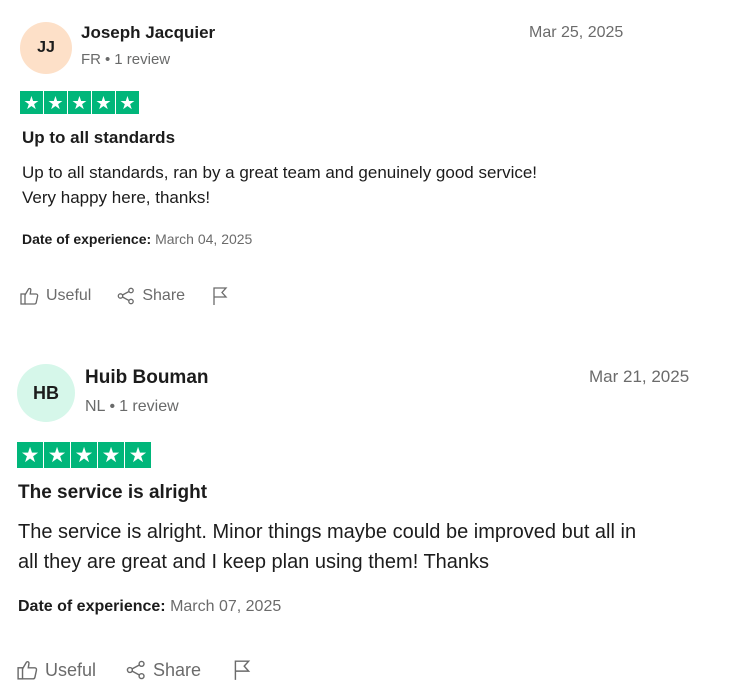 The height and width of the screenshot is (691, 729). I want to click on date-of-experience: Date of experience: March 07, 2025, so click(149, 607).